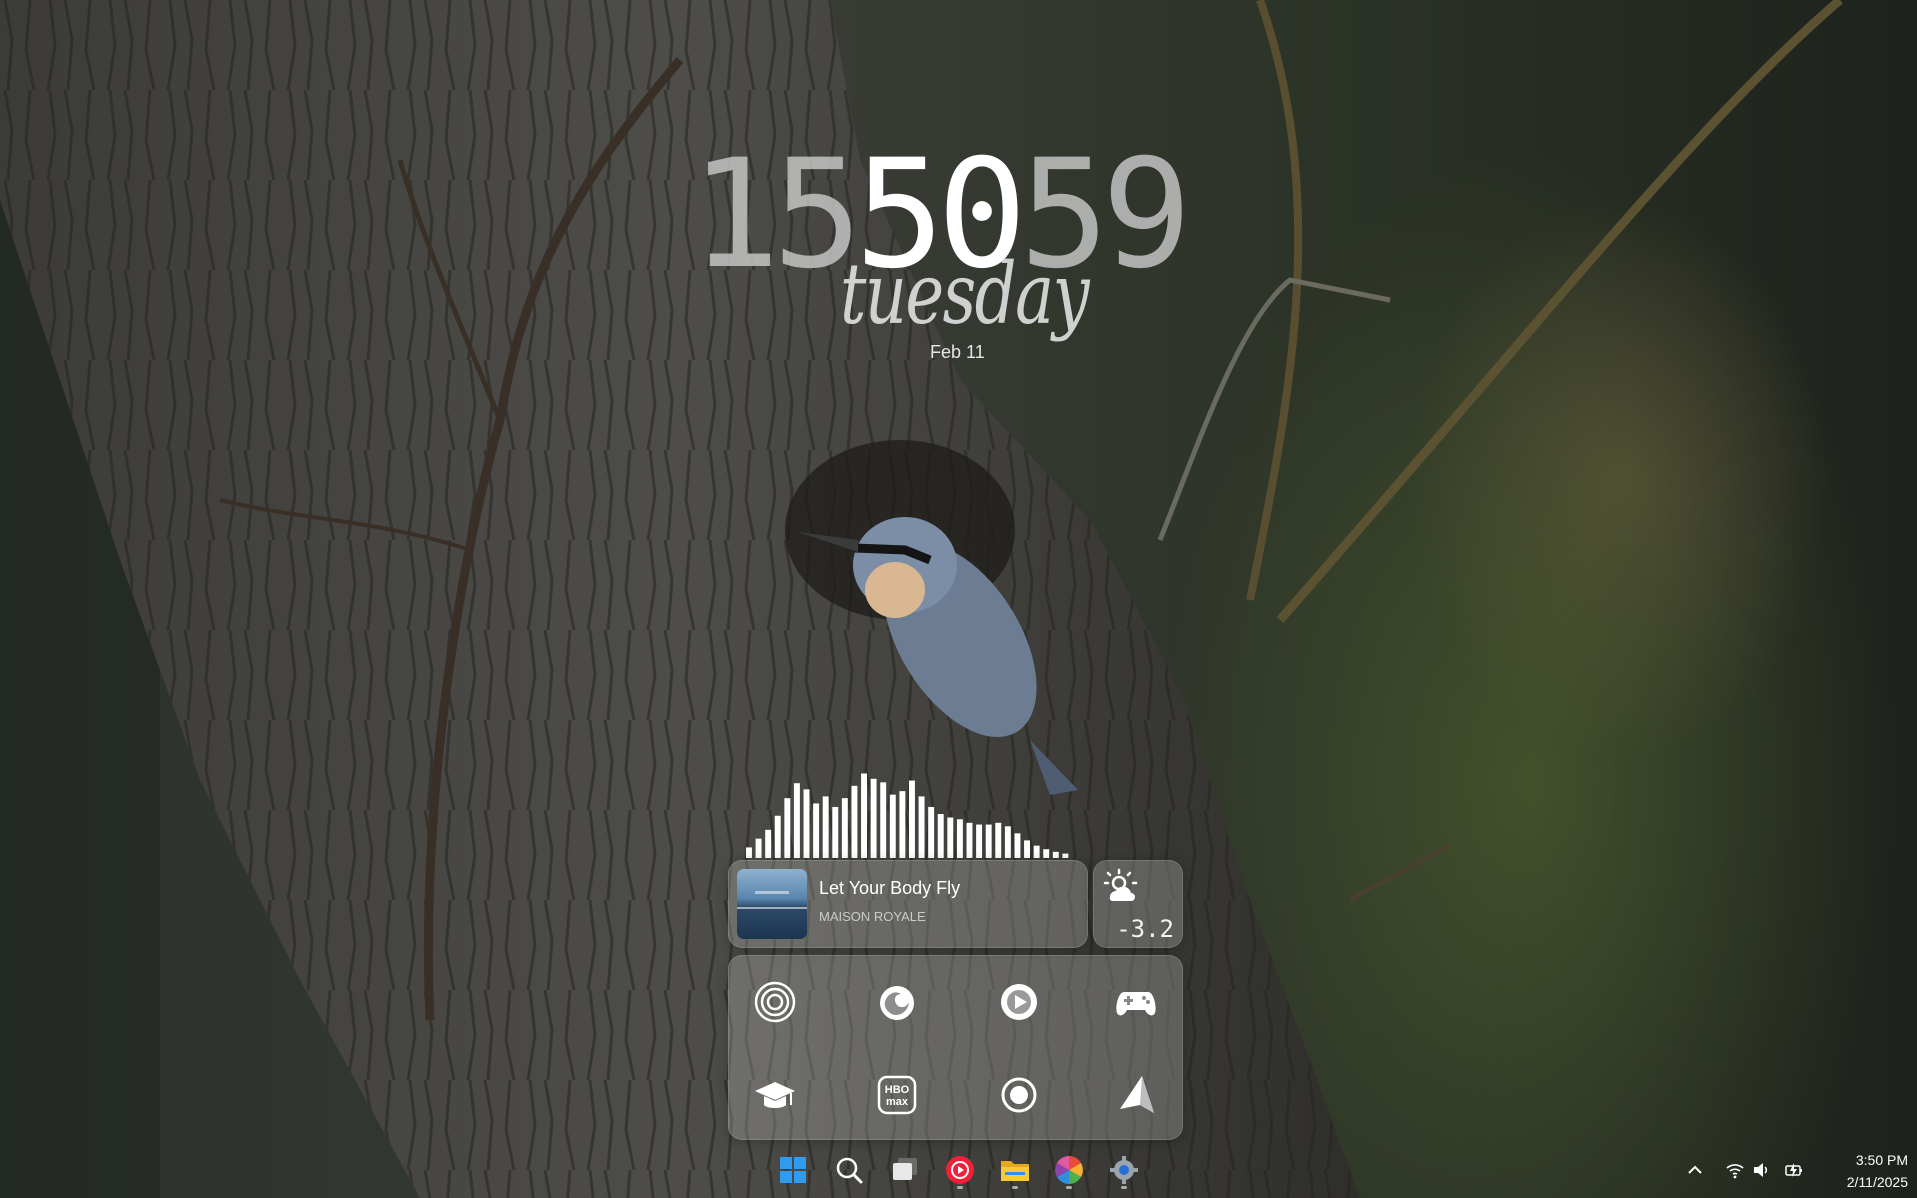 The width and height of the screenshot is (1917, 1198). I want to click on taskbar-clock: 3:50 PM 2/11/2025, so click(1862, 1171).